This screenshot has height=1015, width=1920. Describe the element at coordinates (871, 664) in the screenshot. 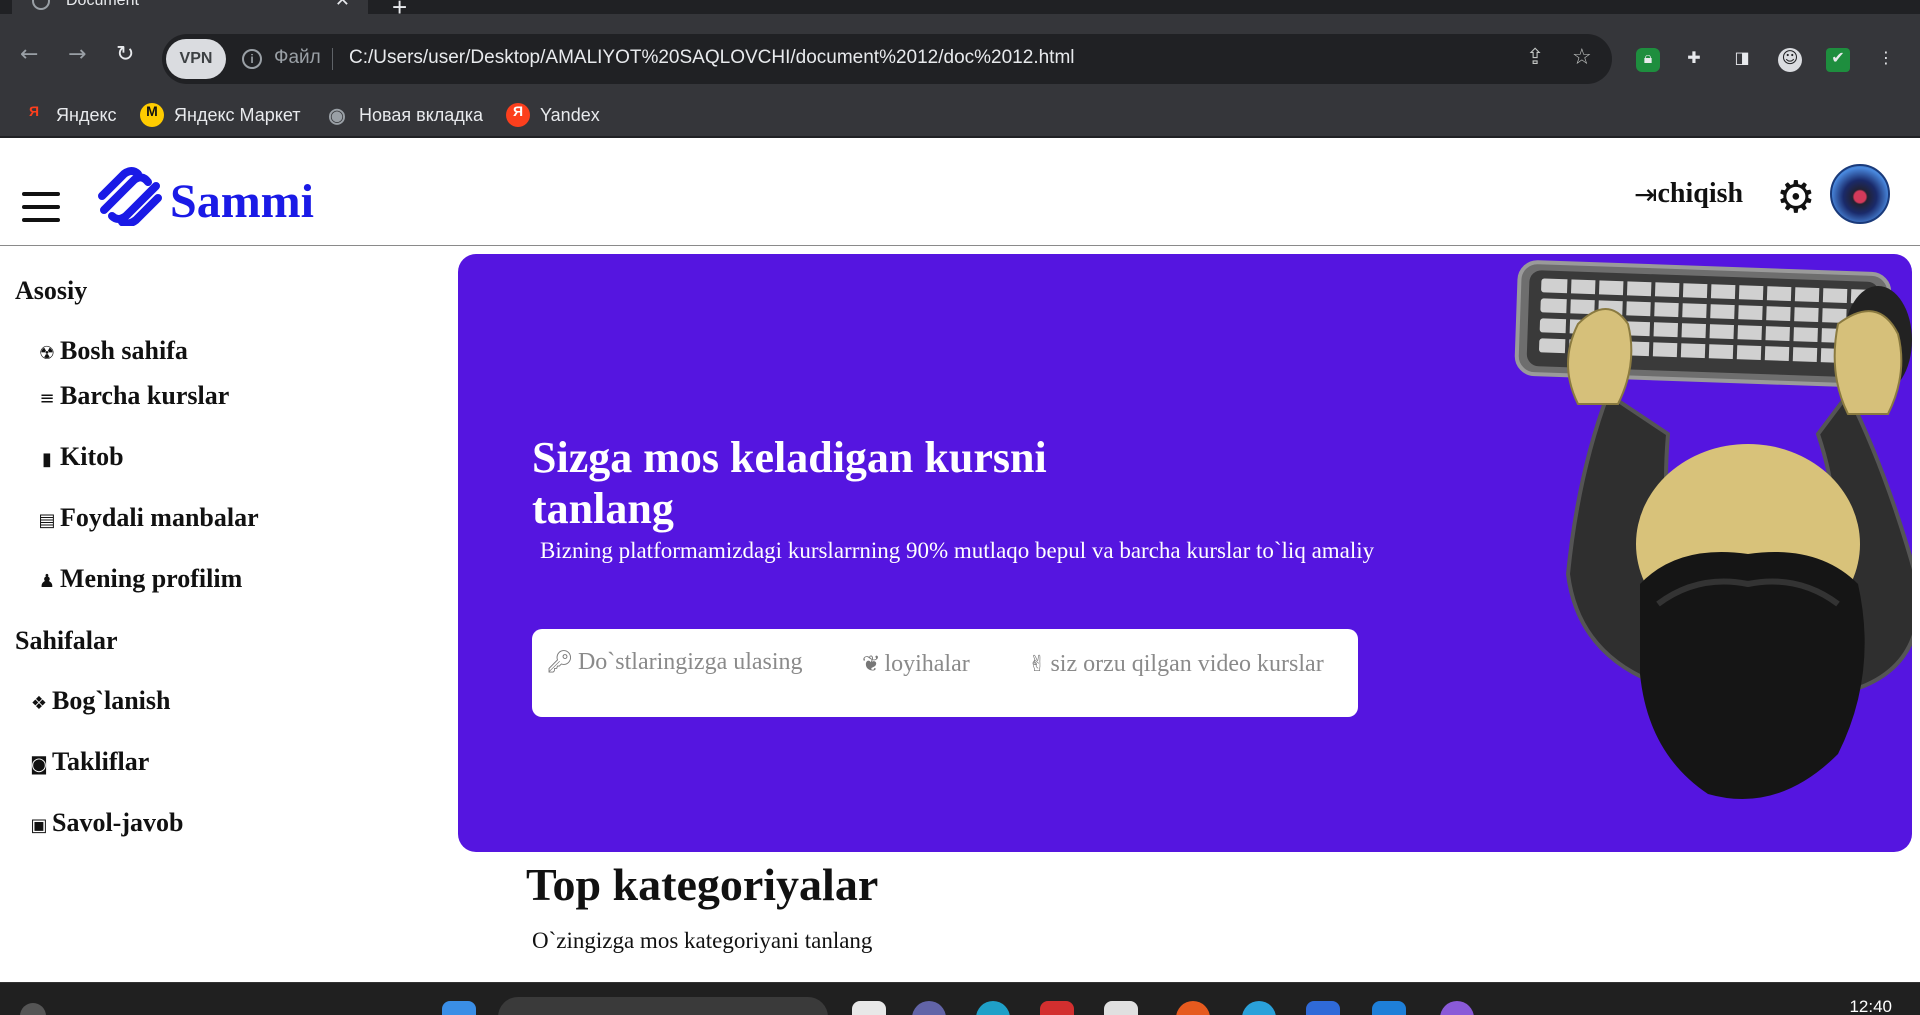

I see `leaf-icon: ❦` at that location.